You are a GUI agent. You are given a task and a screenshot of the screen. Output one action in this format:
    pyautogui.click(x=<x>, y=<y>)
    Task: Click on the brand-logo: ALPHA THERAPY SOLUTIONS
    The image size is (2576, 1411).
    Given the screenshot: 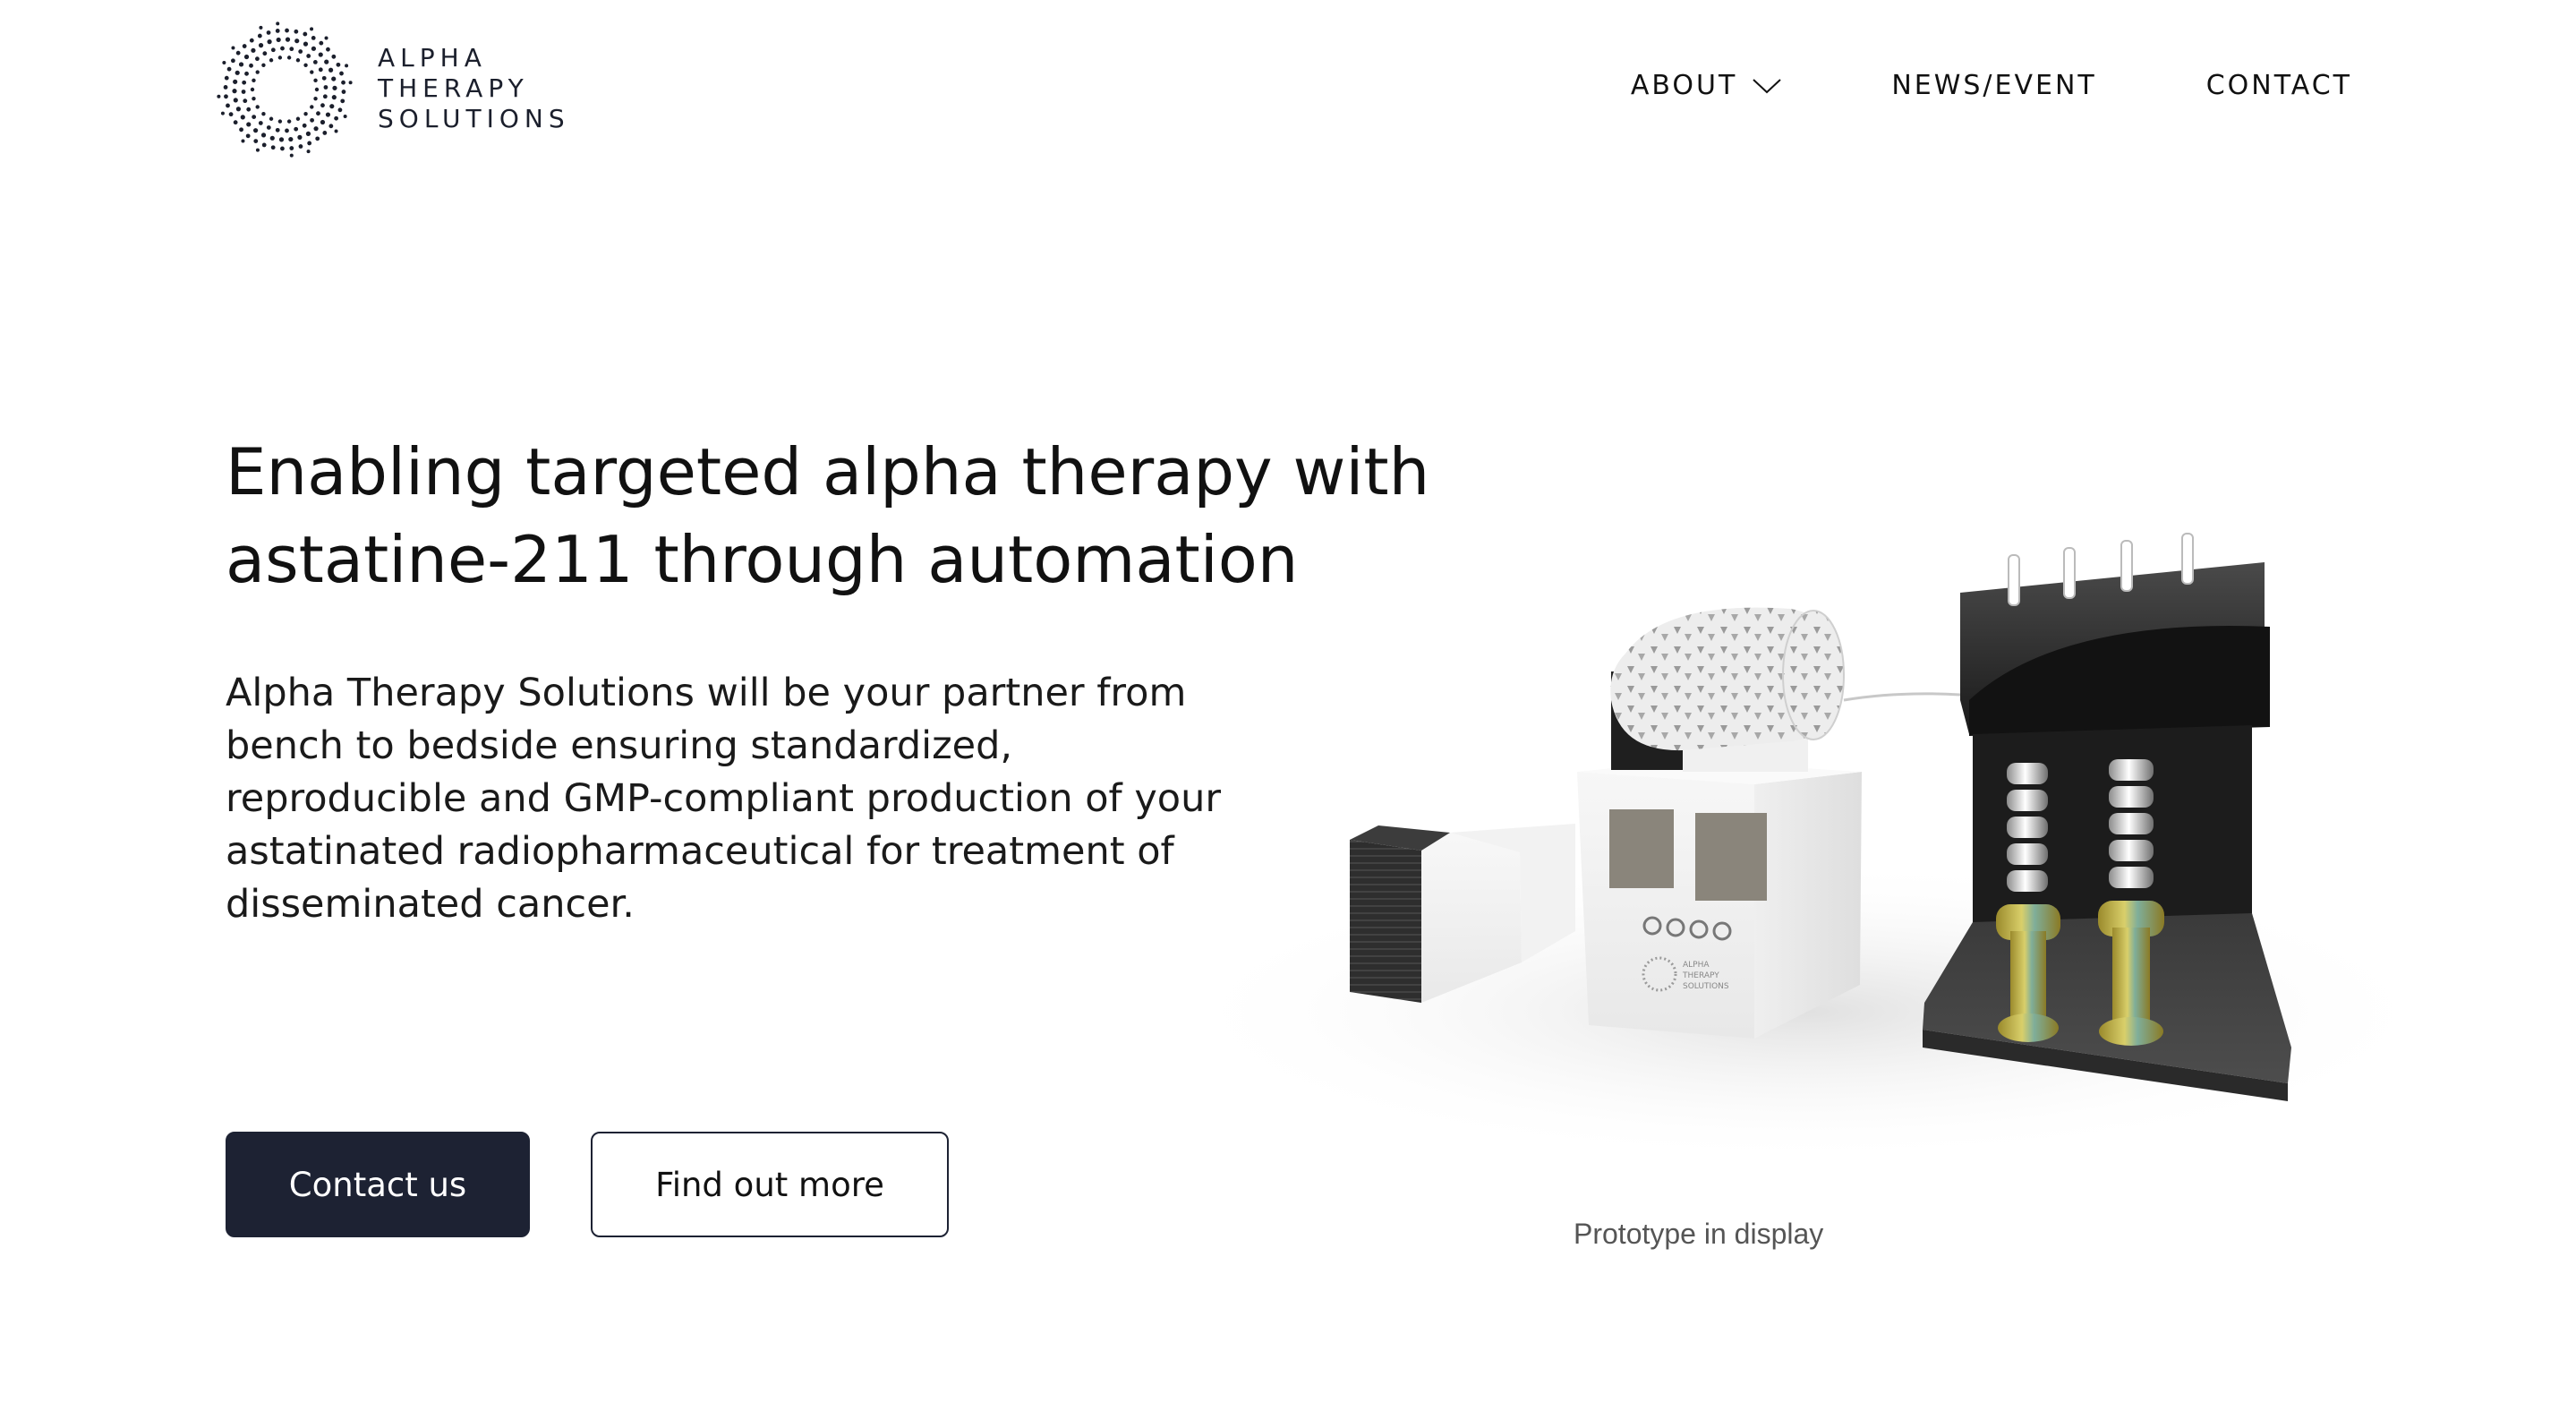 What is the action you would take?
    pyautogui.click(x=401, y=89)
    